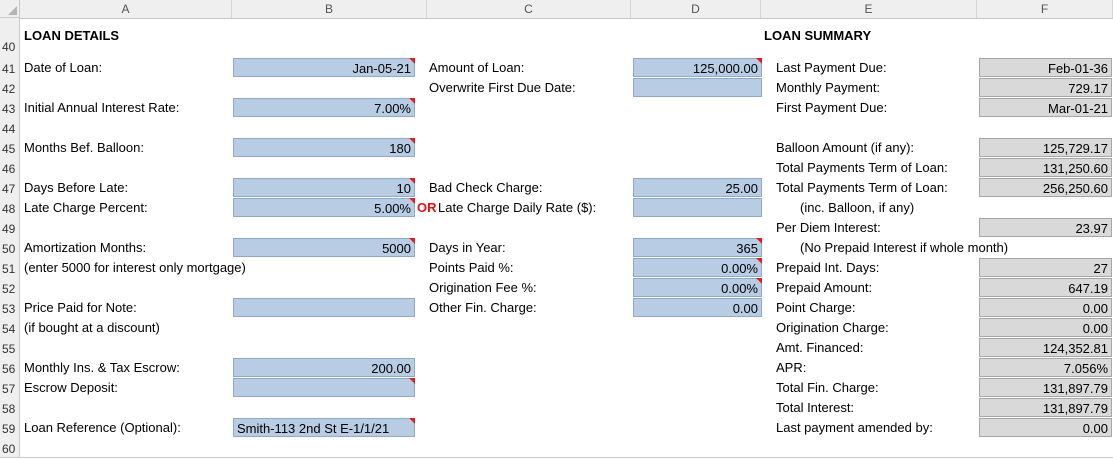 This screenshot has height=460, width=1113. I want to click on prepaid-days-label: Prepaid Int. Days:, so click(828, 267).